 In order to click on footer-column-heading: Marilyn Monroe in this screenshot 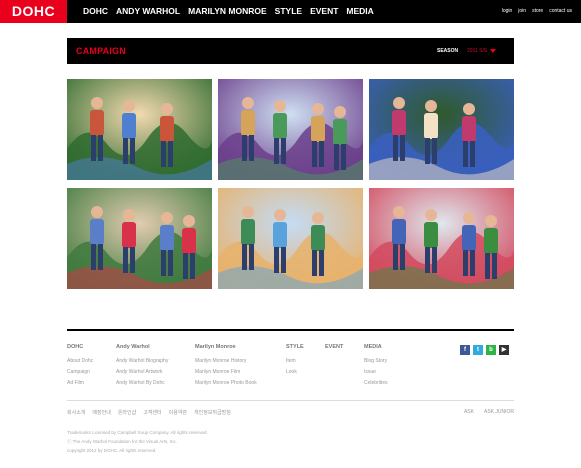, I will do `click(226, 347)`.